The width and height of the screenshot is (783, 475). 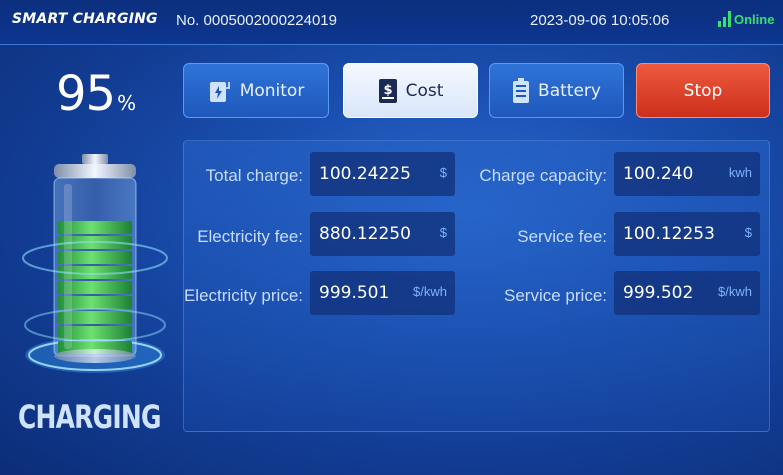 What do you see at coordinates (569, 90) in the screenshot?
I see `tab-battery-label: Battery` at bounding box center [569, 90].